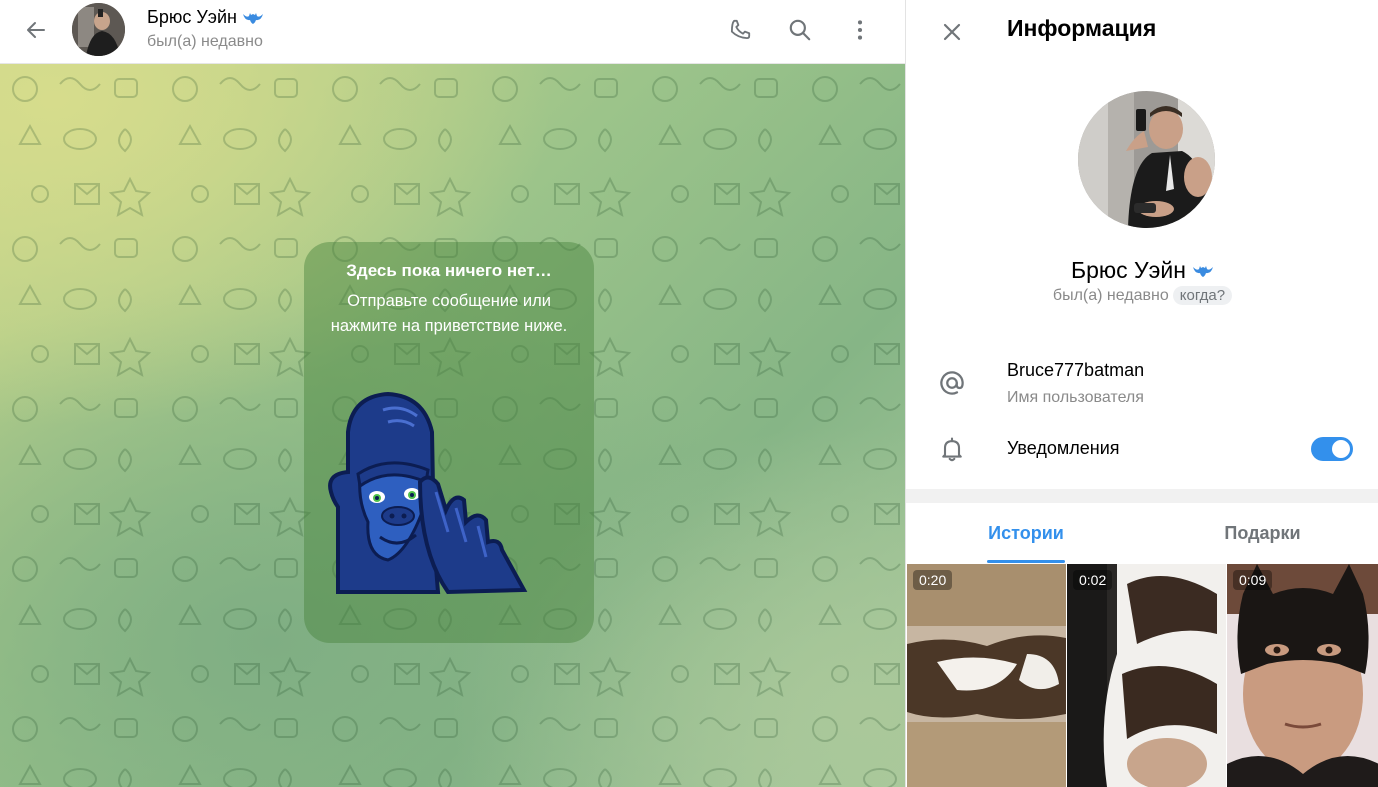 The height and width of the screenshot is (787, 1378). I want to click on info-title: Информация, so click(1082, 28).